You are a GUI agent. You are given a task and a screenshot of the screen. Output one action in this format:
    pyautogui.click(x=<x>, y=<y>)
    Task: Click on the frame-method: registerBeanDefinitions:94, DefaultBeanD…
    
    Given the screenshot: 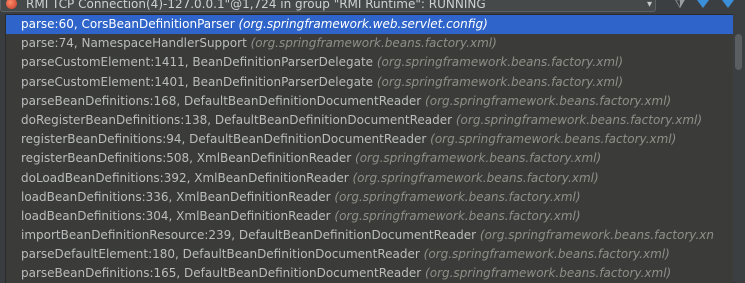 What is the action you would take?
    pyautogui.click(x=224, y=139)
    